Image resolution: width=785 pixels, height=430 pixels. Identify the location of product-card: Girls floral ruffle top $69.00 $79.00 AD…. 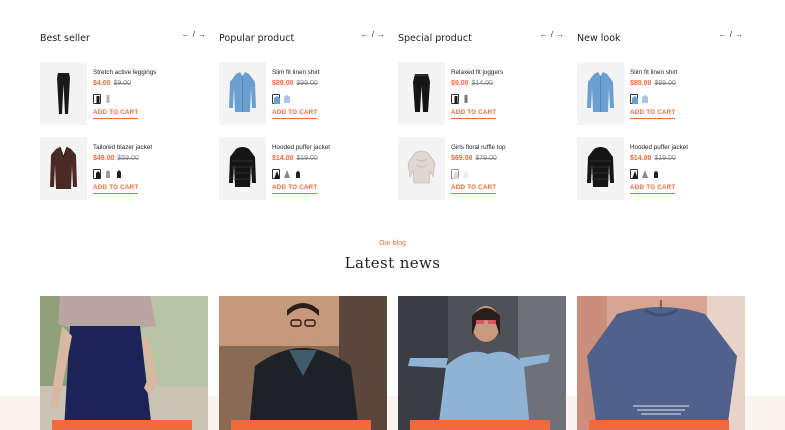
(482, 168).